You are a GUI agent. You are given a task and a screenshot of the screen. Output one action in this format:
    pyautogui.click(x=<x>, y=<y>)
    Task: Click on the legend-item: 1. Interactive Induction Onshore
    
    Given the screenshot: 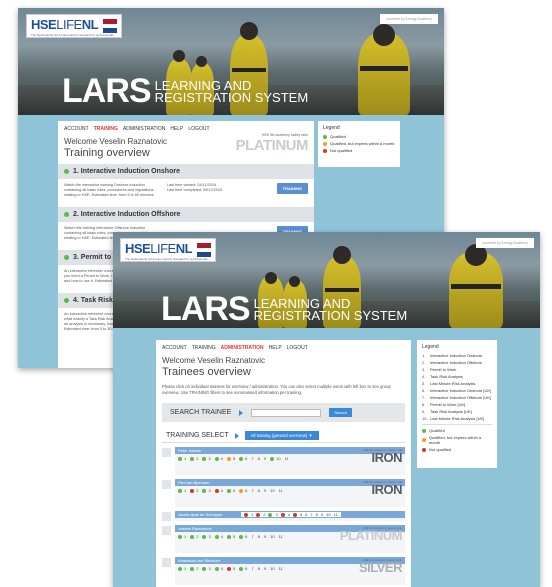 What is the action you would take?
    pyautogui.click(x=452, y=355)
    